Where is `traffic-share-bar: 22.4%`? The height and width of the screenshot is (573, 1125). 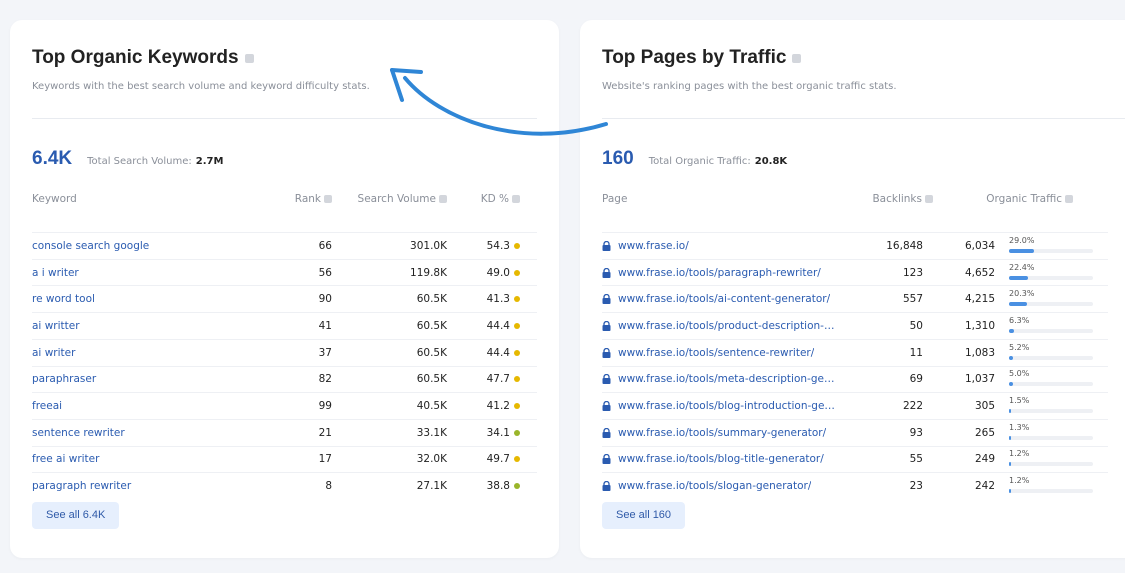 traffic-share-bar: 22.4% is located at coordinates (1051, 273).